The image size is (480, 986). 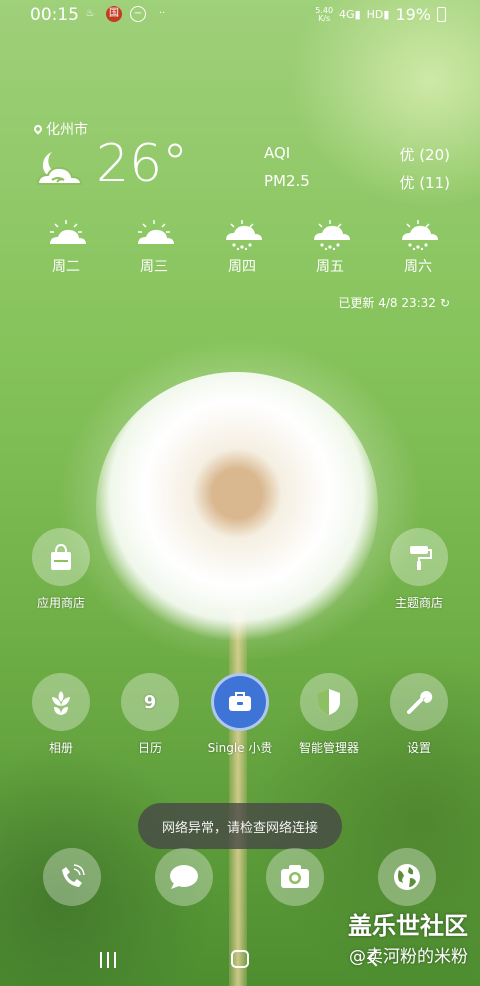 What do you see at coordinates (413, 14) in the screenshot?
I see `battery-percent: 19%` at bounding box center [413, 14].